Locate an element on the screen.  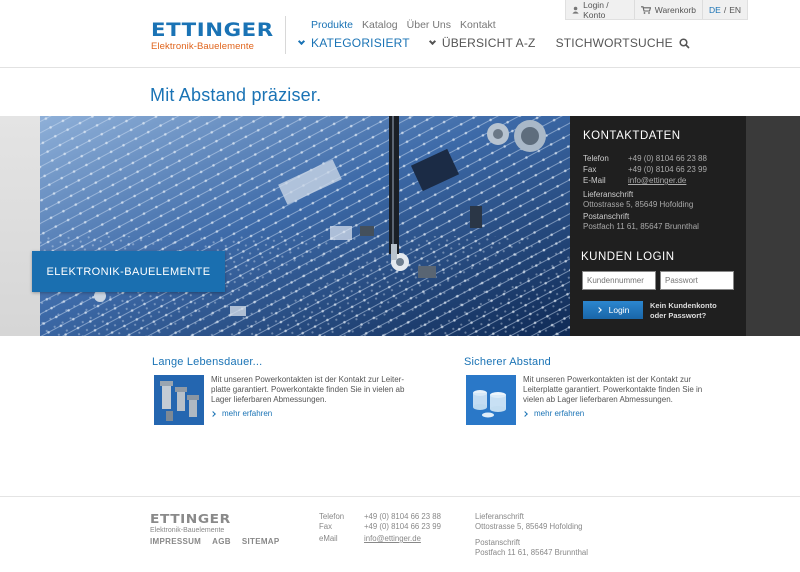
footer-link-sitemap: SITEMAP is located at coordinates (261, 541).